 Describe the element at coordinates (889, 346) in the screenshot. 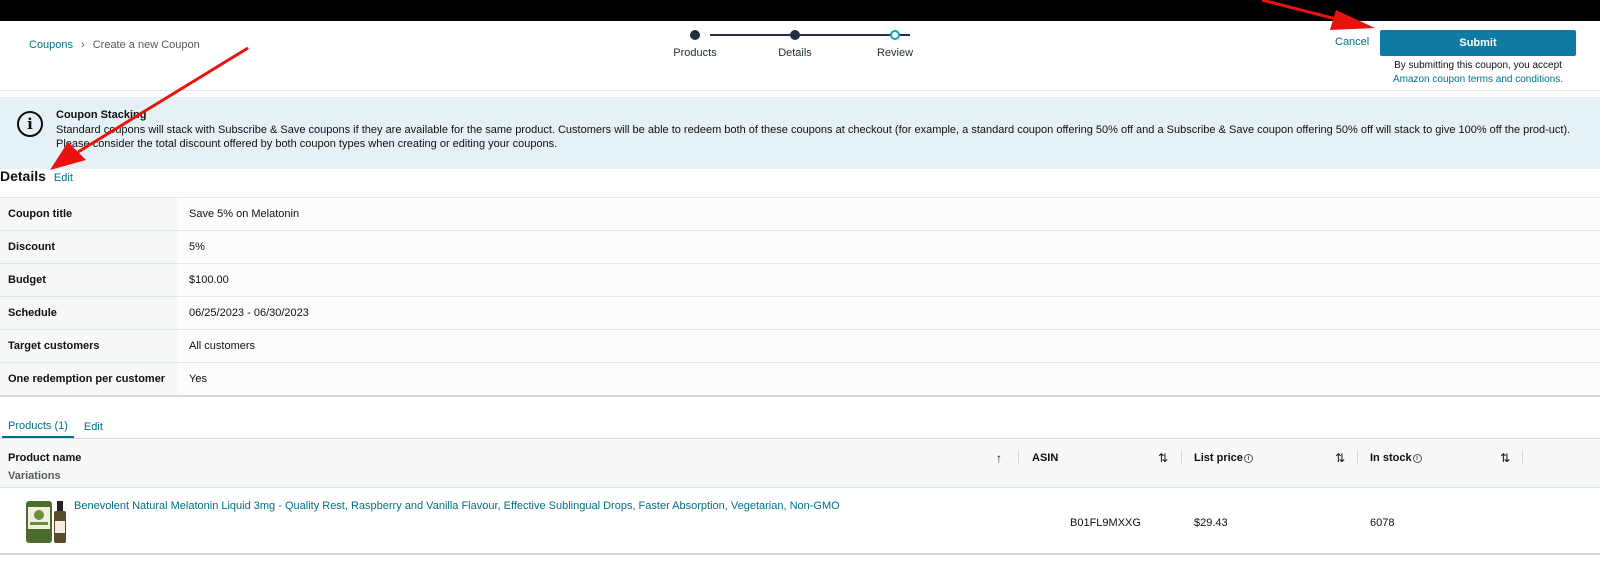

I see `details-value: All customers` at that location.